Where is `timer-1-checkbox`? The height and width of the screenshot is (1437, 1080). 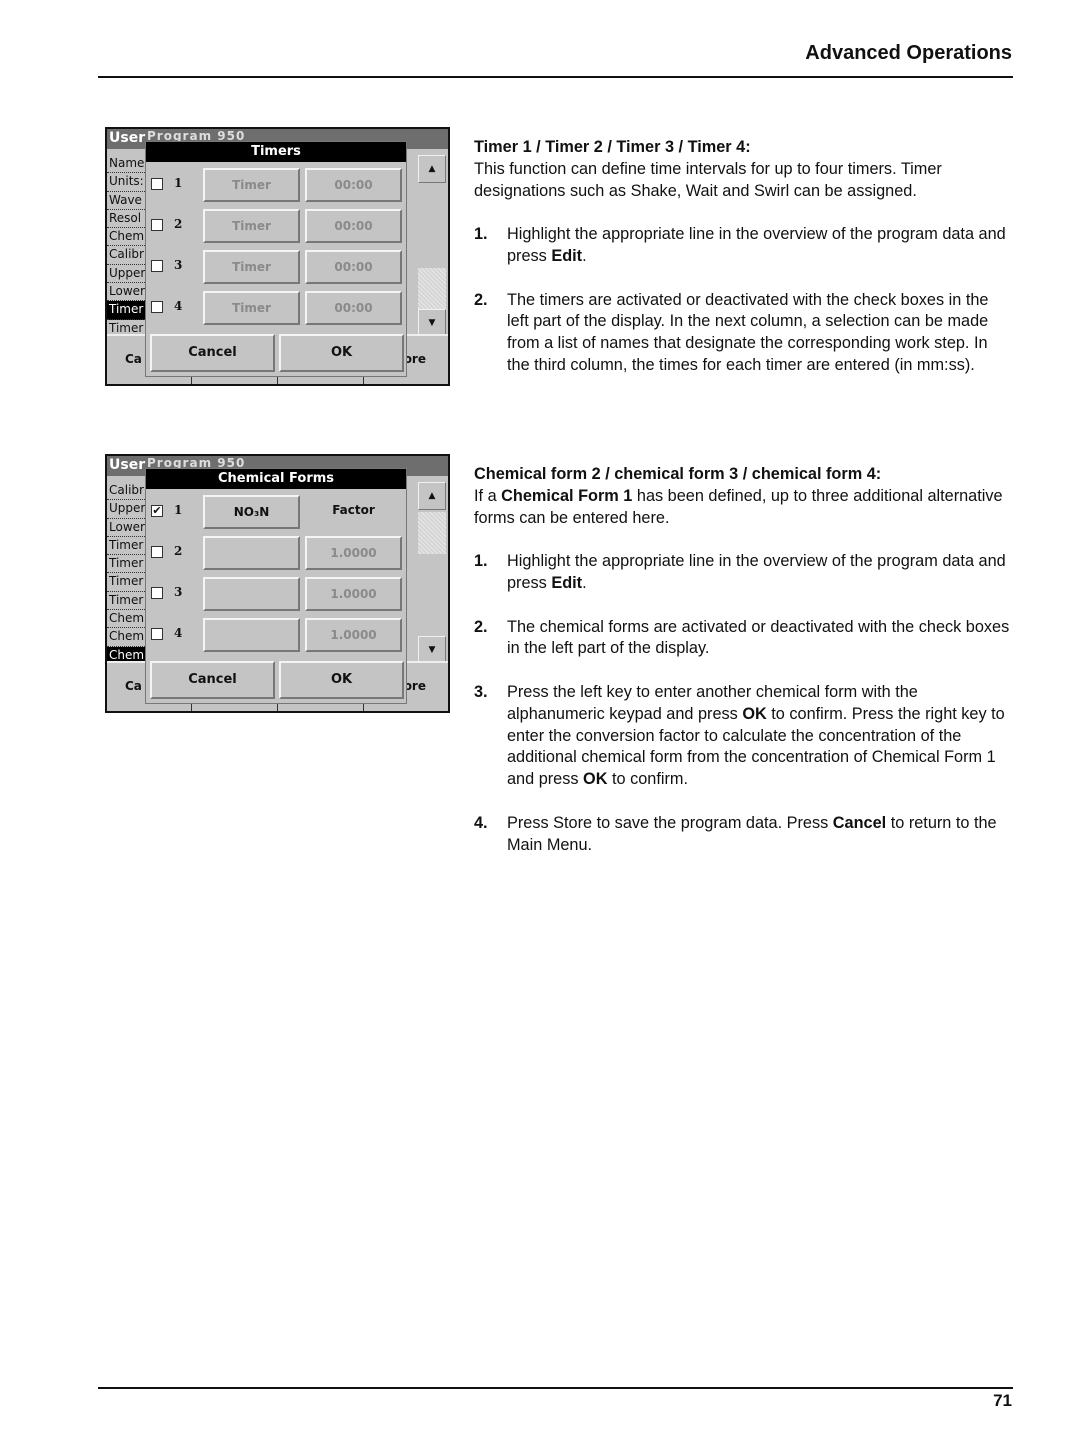 timer-1-checkbox is located at coordinates (157, 184).